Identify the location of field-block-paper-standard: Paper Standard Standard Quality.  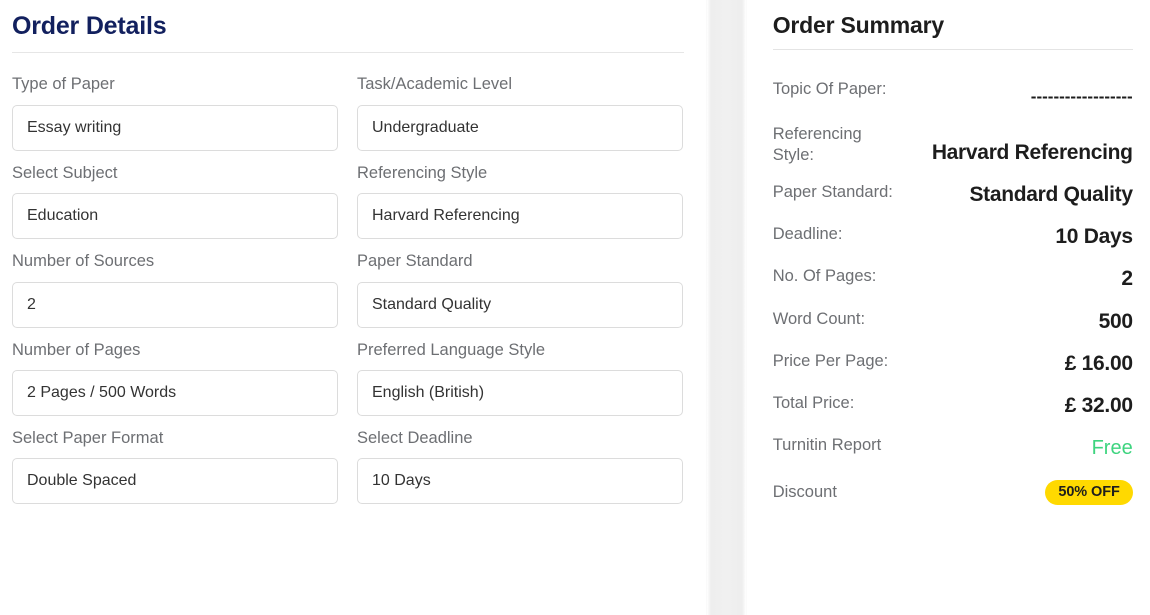
(520, 289).